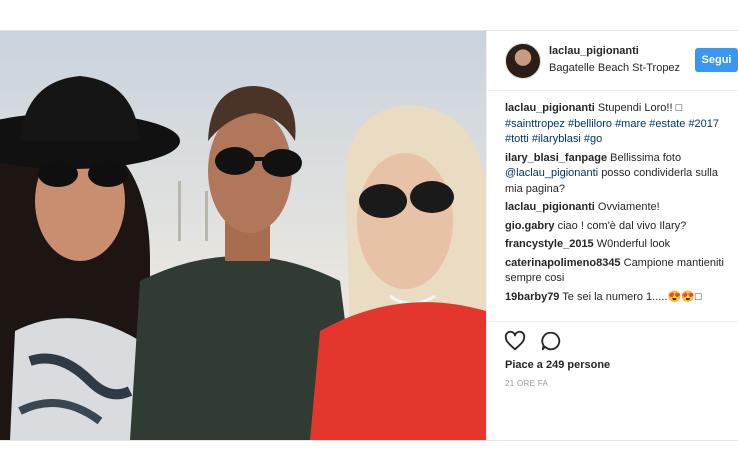 The height and width of the screenshot is (462, 738). I want to click on comment-username: gio.gabry, so click(530, 226).